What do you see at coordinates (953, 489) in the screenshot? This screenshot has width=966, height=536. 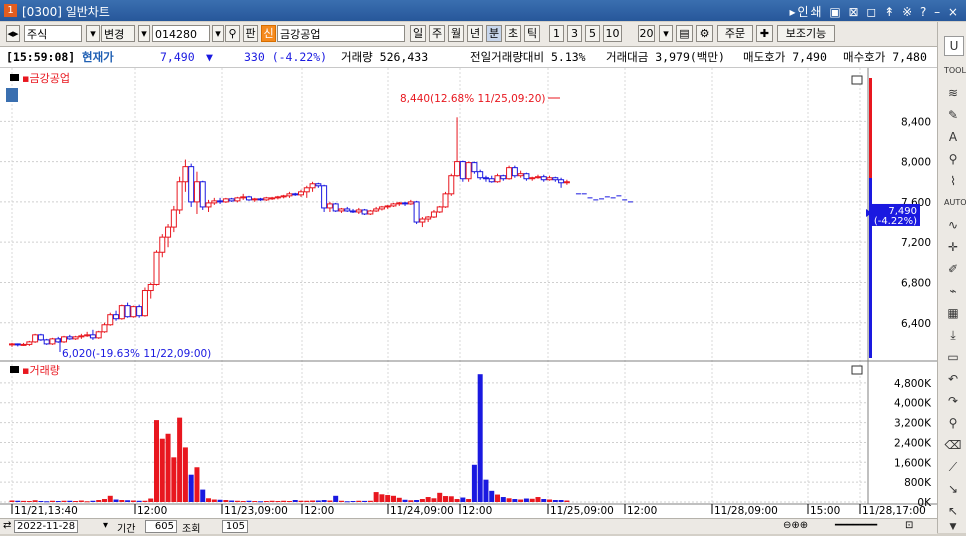 I see `arrow-tool-icon: ↘` at bounding box center [953, 489].